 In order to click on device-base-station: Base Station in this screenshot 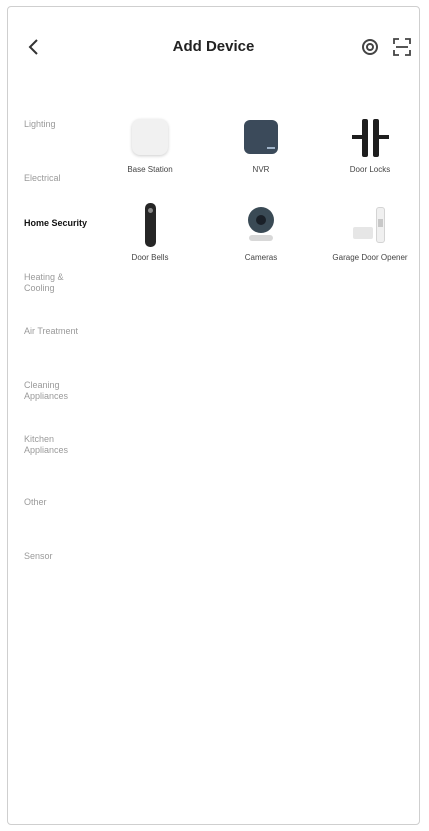, I will do `click(150, 144)`.